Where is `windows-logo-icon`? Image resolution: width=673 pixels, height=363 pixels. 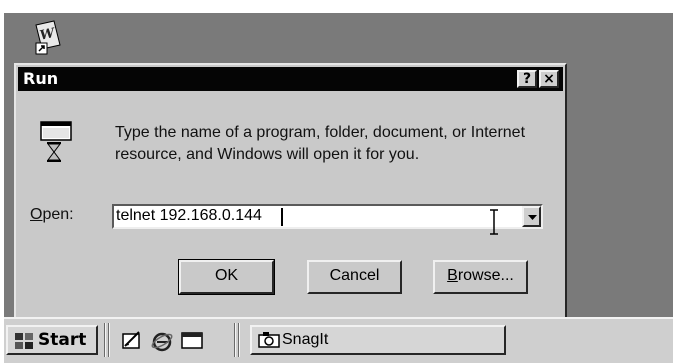 windows-logo-icon is located at coordinates (24, 341).